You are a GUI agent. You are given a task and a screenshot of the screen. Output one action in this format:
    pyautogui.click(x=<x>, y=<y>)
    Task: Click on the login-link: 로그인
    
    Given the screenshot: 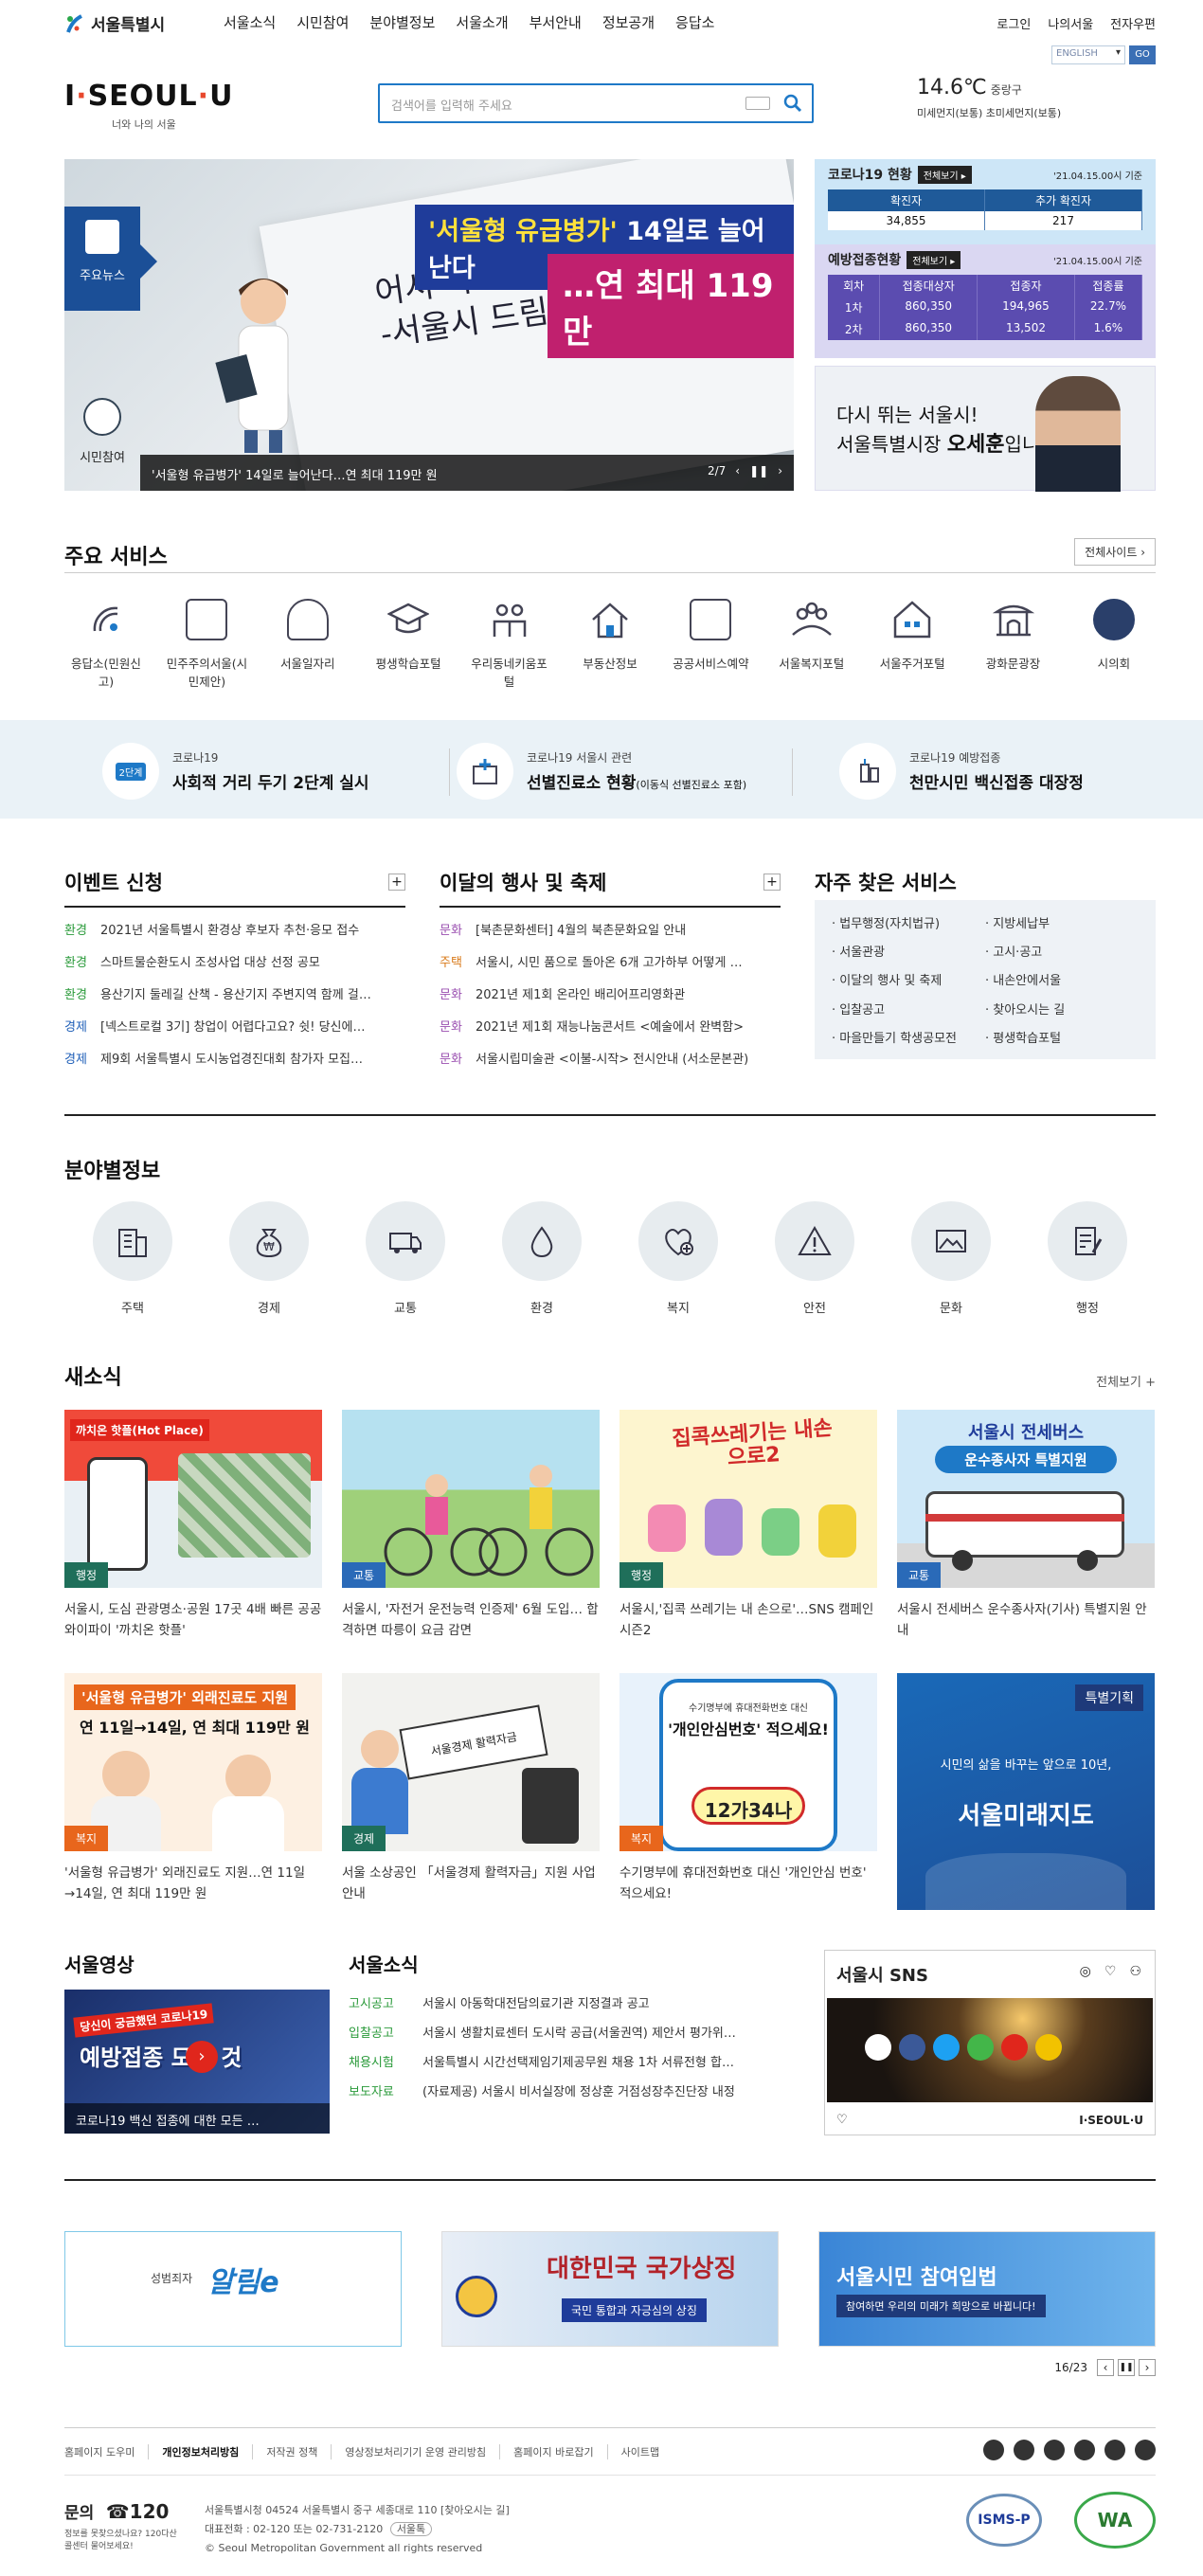 What is the action you would take?
    pyautogui.click(x=1014, y=23)
    